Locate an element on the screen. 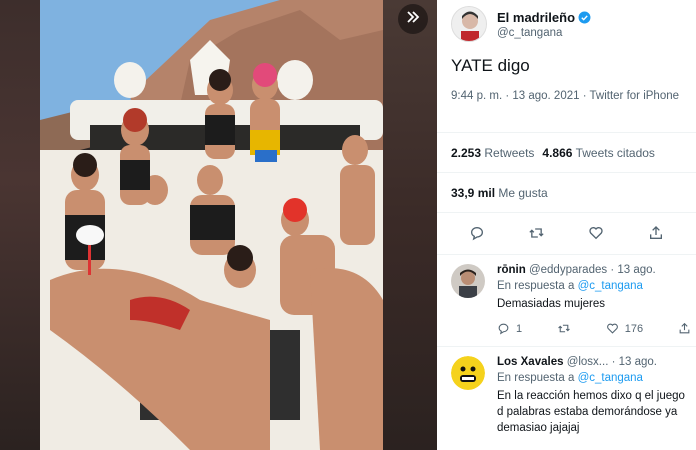 The image size is (696, 450). reply-retweet-button is located at coordinates (564, 328).